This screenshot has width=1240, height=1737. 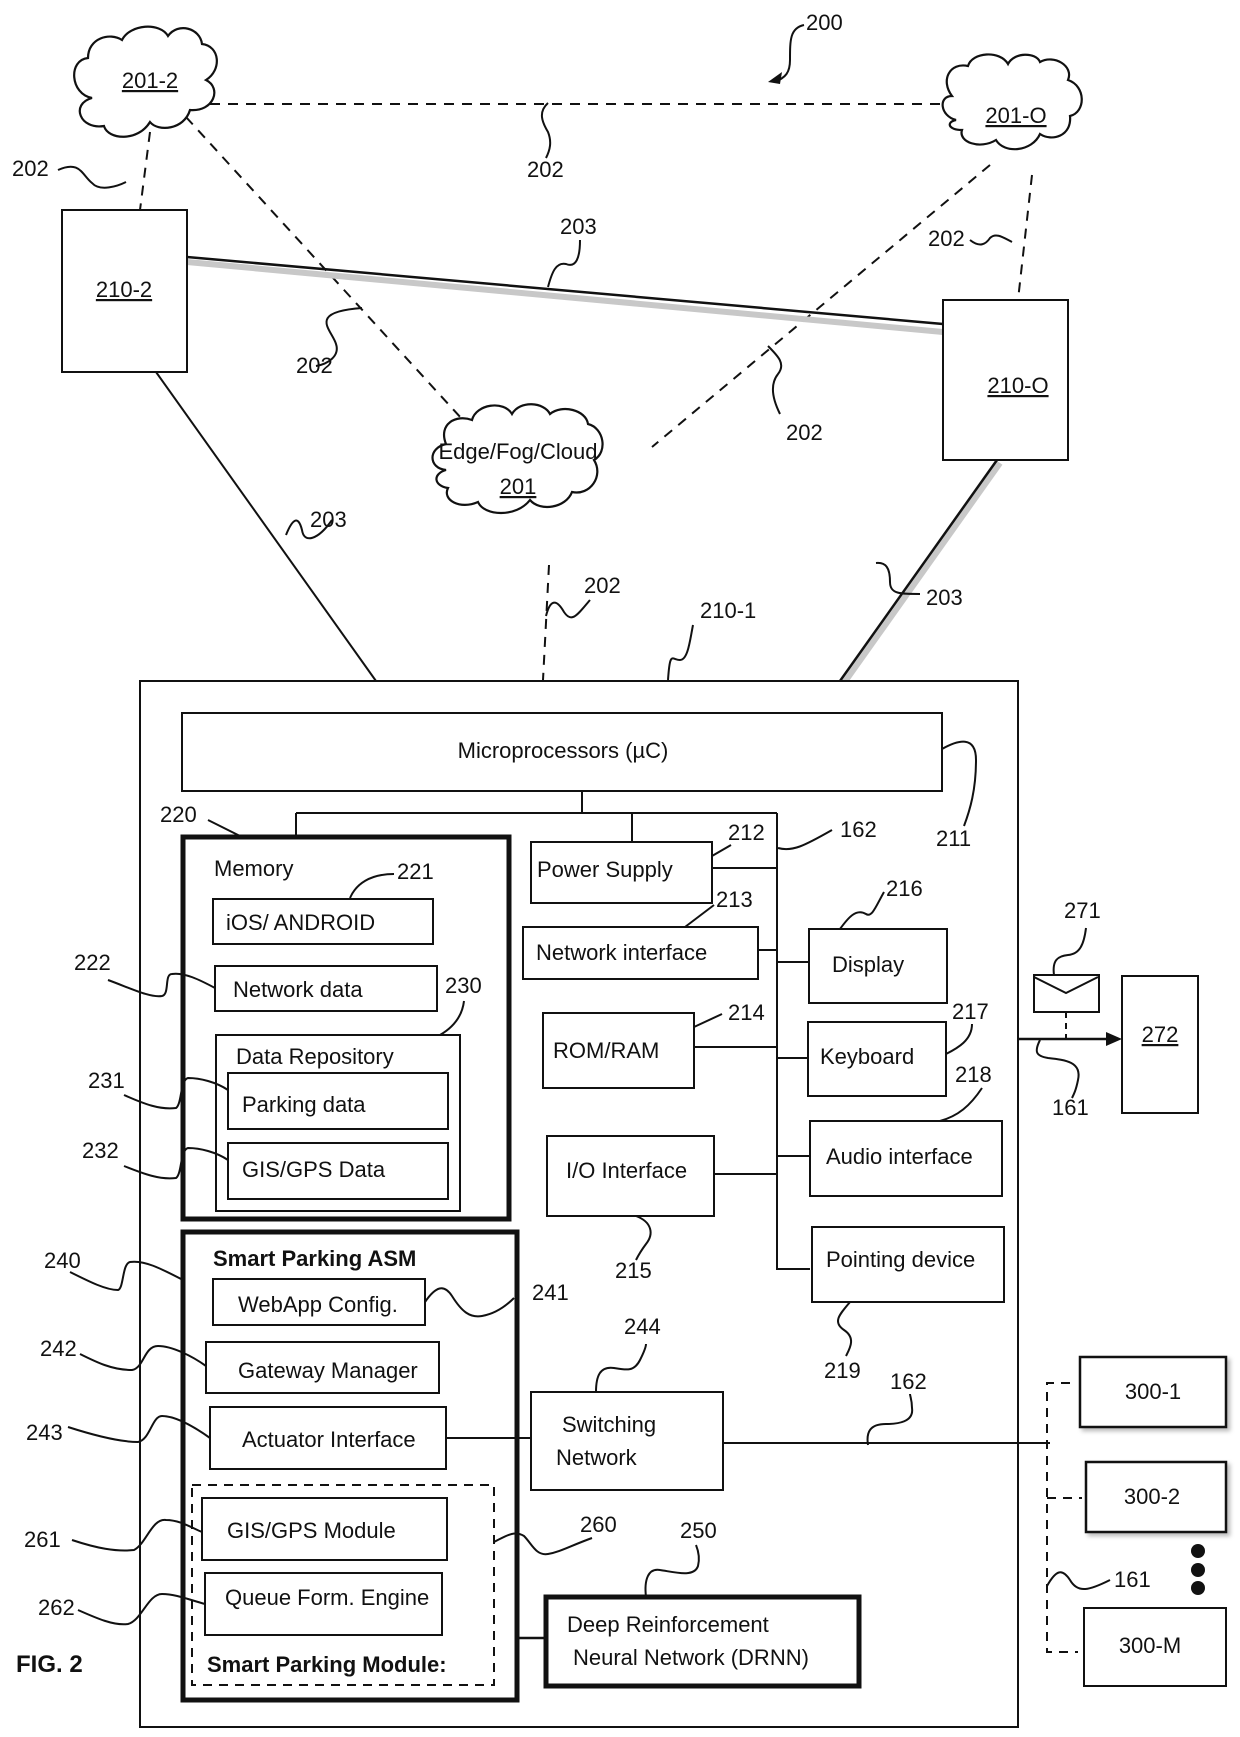 I want to click on keyboard-block: Keyboard, so click(x=877, y=1059).